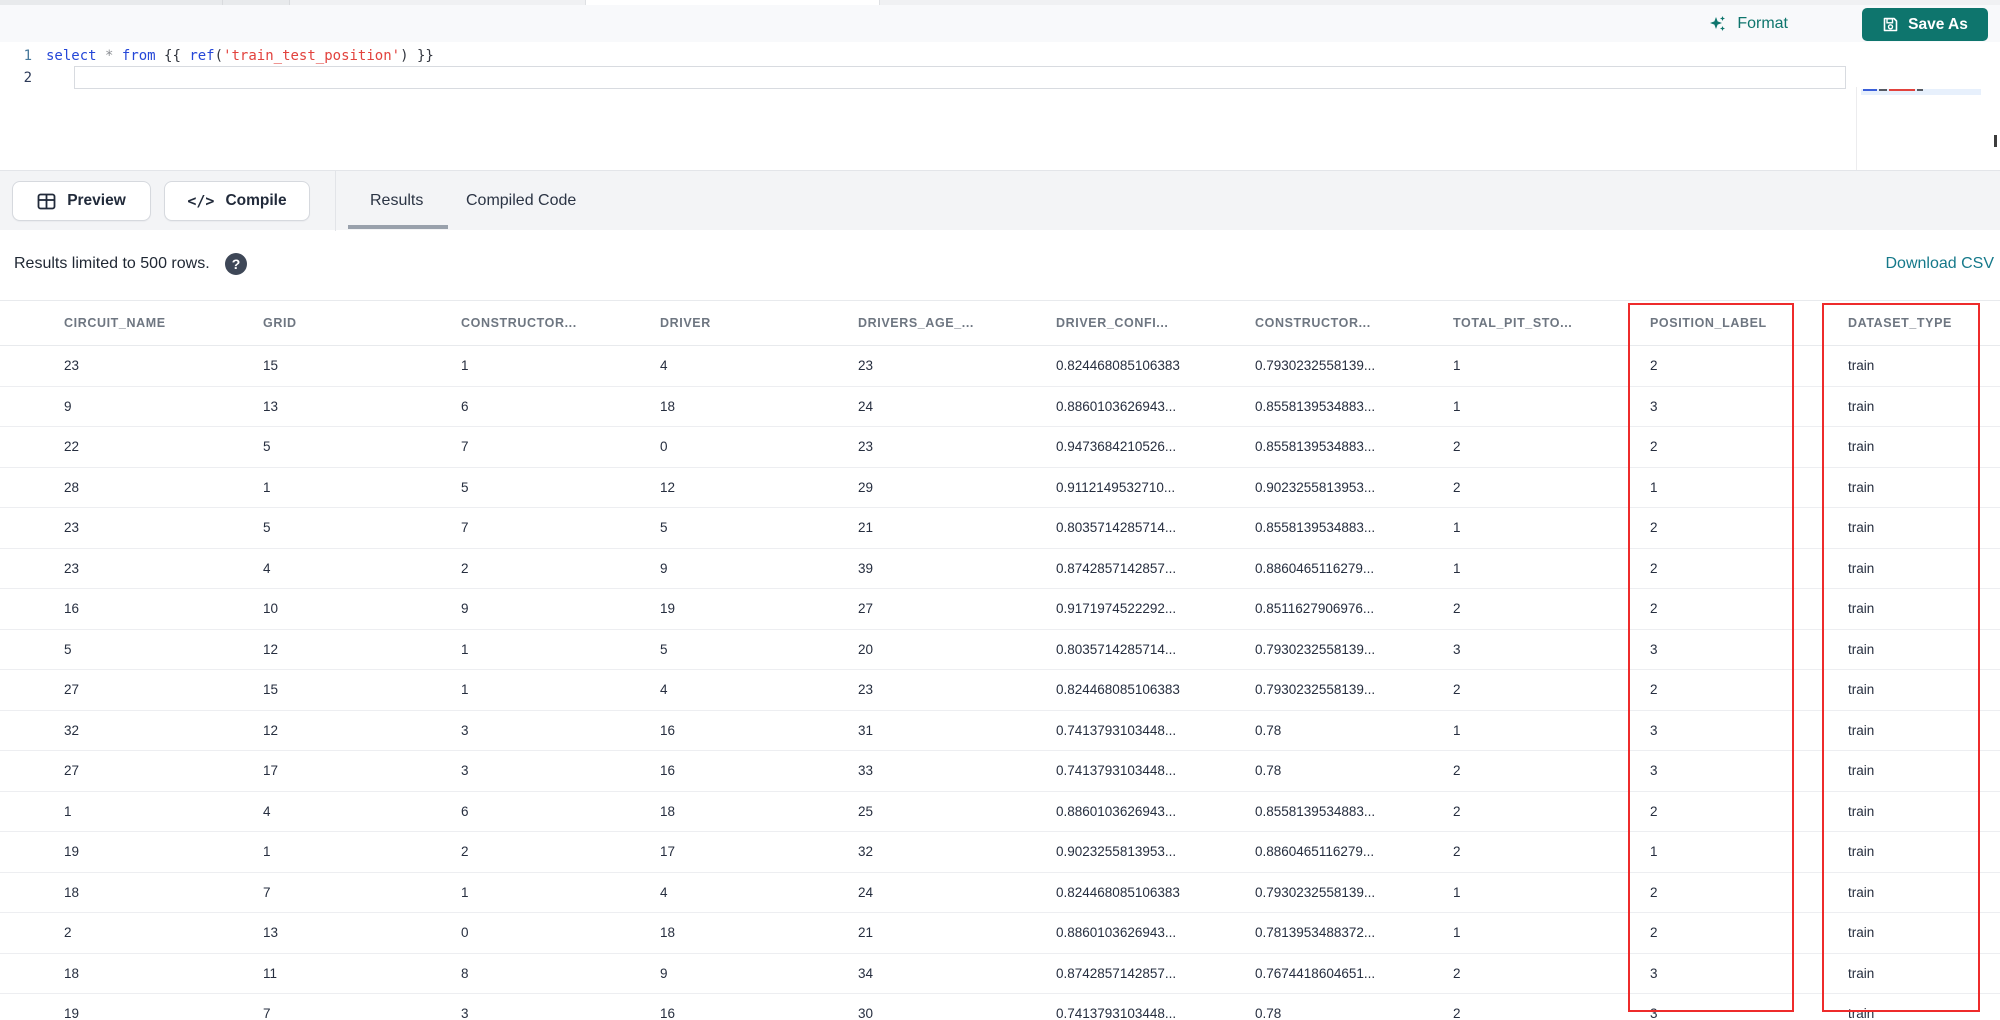 Image resolution: width=2000 pixels, height=1020 pixels. I want to click on table-cell: 19, so click(72, 852).